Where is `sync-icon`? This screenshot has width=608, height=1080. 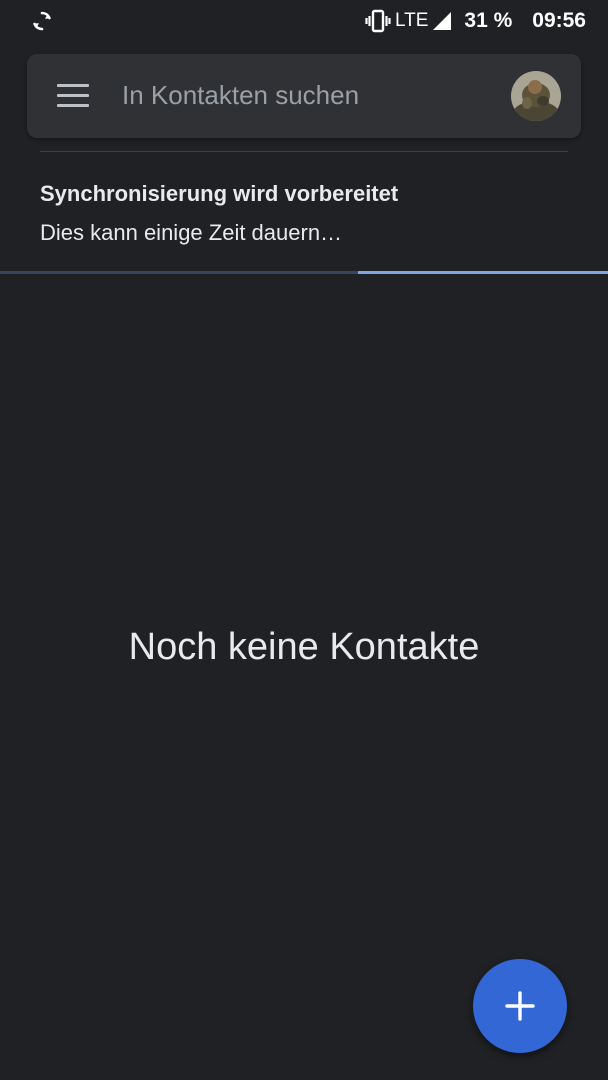
sync-icon is located at coordinates (42, 21).